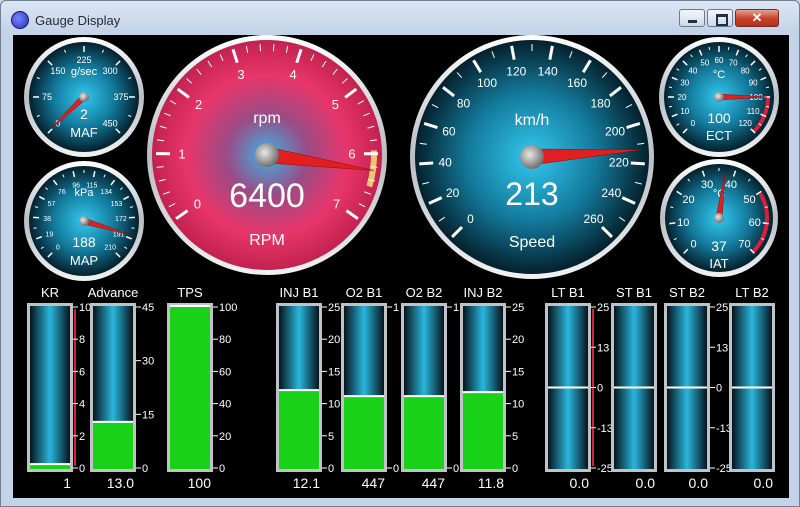 This screenshot has width=800, height=507. Describe the element at coordinates (306, 483) in the screenshot. I see `inj-b1-value-readout: 12.1` at that location.